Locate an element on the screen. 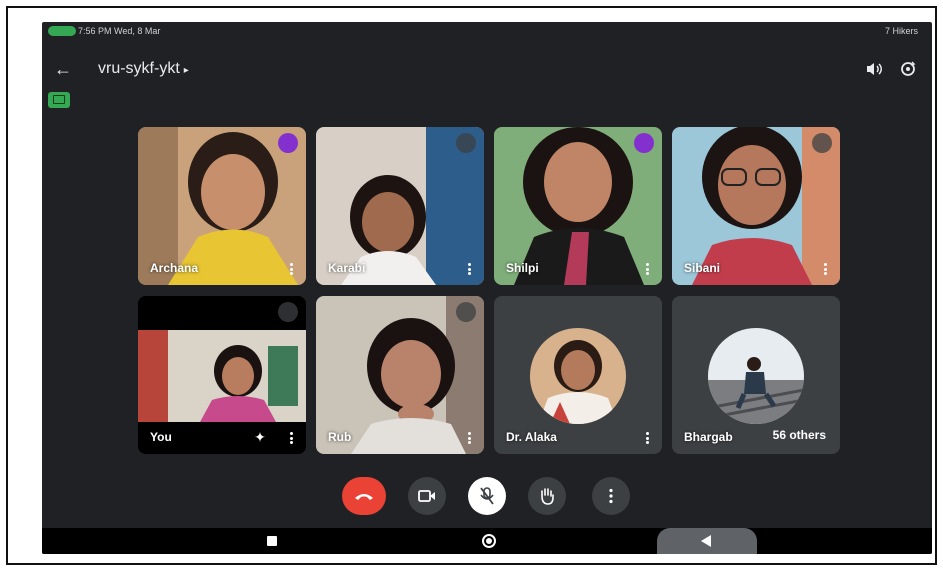 This screenshot has width=943, height=571. status-bar: 7:56 PM Wed, 8 Mar 7 Hikers is located at coordinates (487, 31).